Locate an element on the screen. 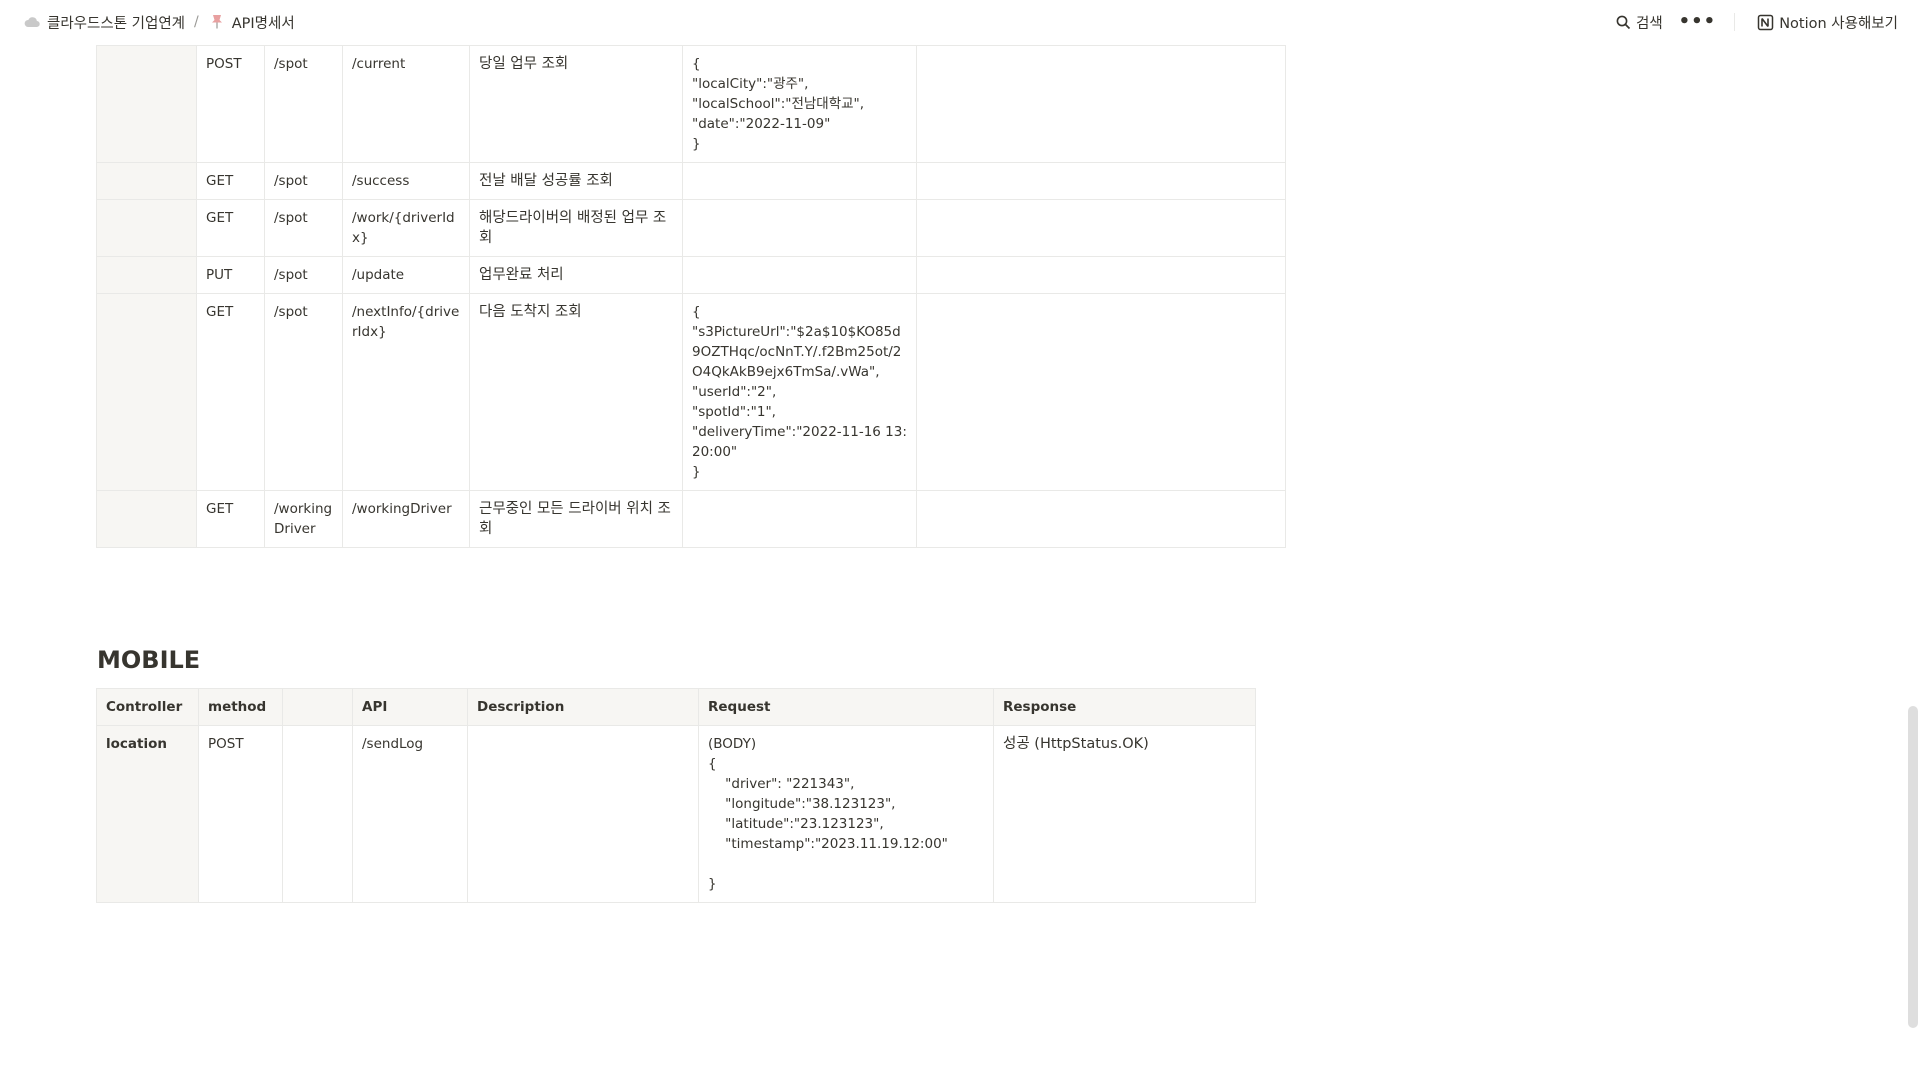  description-cell: 다음 도착지 조회 is located at coordinates (576, 392).